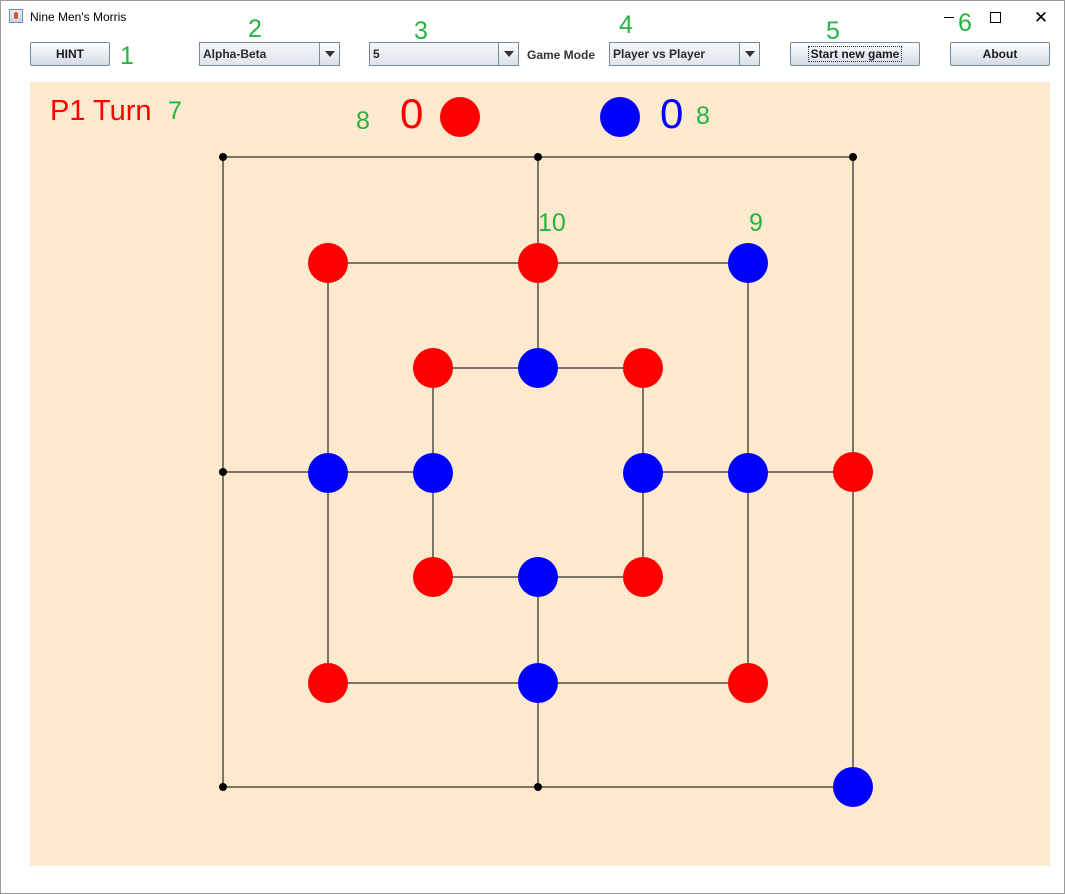  Describe the element at coordinates (127, 56) in the screenshot. I see `annotation-hint: 1` at that location.